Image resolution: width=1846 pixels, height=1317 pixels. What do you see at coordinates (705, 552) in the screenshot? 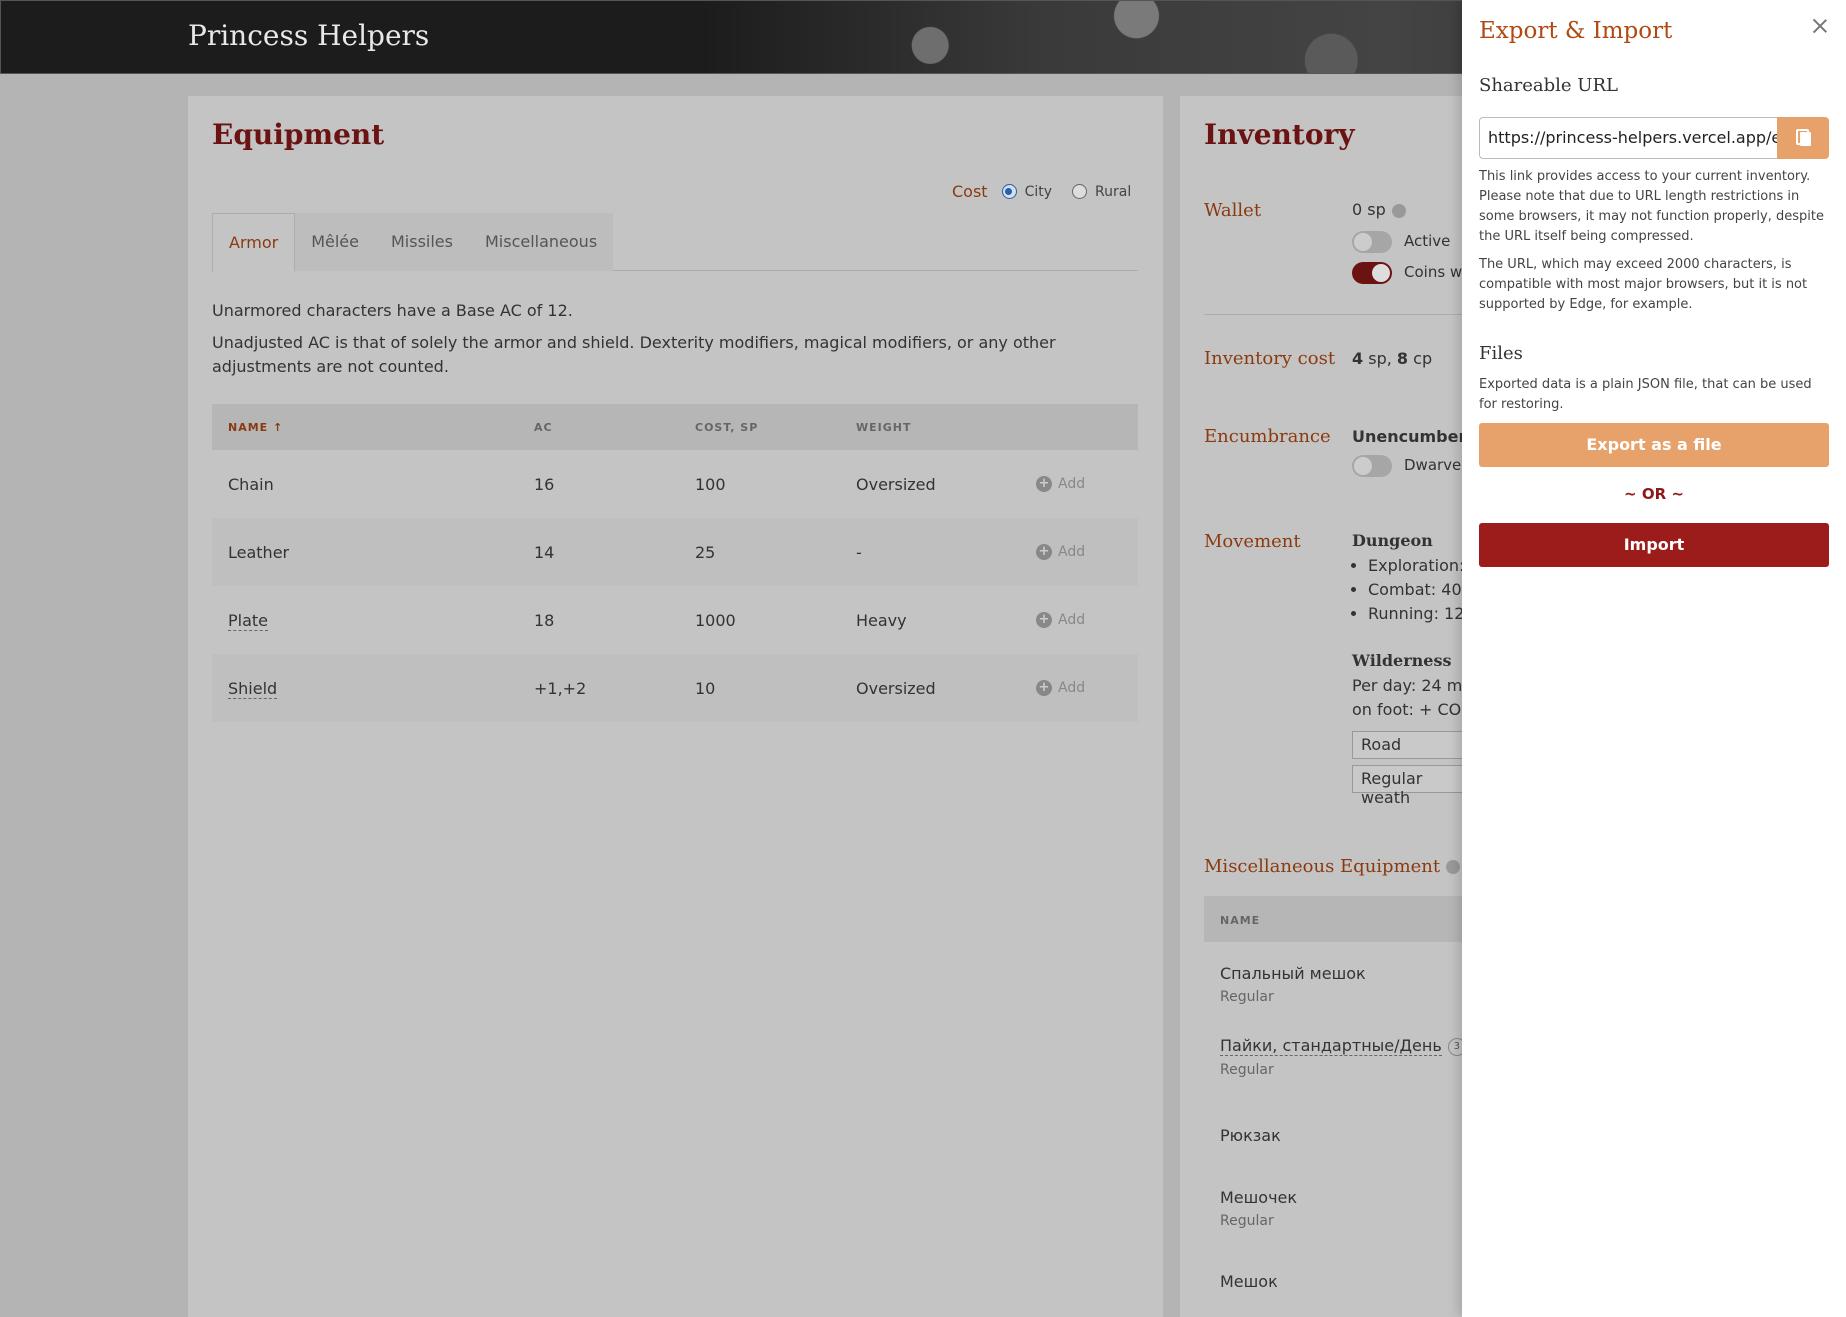
I see `item-cost: 25` at bounding box center [705, 552].